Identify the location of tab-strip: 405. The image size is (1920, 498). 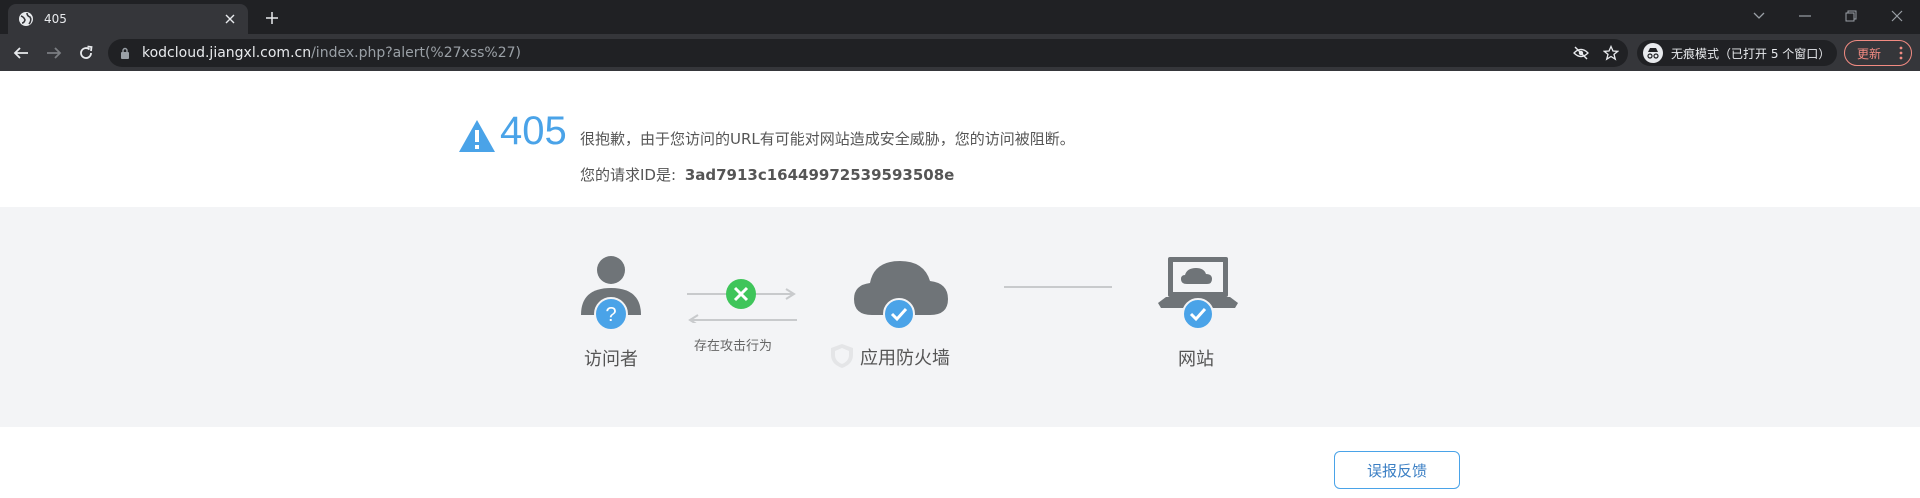
(960, 17).